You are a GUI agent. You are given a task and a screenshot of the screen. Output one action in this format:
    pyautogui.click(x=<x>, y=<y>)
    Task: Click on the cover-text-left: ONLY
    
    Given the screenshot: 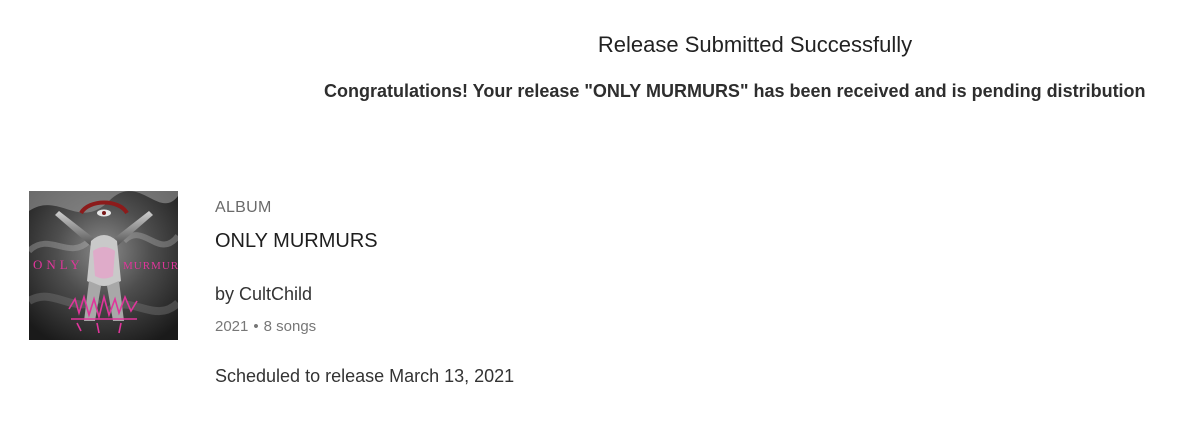 What is the action you would take?
    pyautogui.click(x=58, y=264)
    